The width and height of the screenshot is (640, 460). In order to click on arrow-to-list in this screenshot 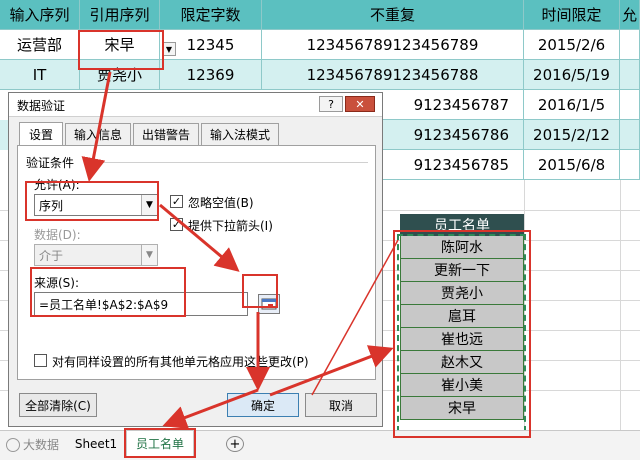, I will do `click(331, 371)`.